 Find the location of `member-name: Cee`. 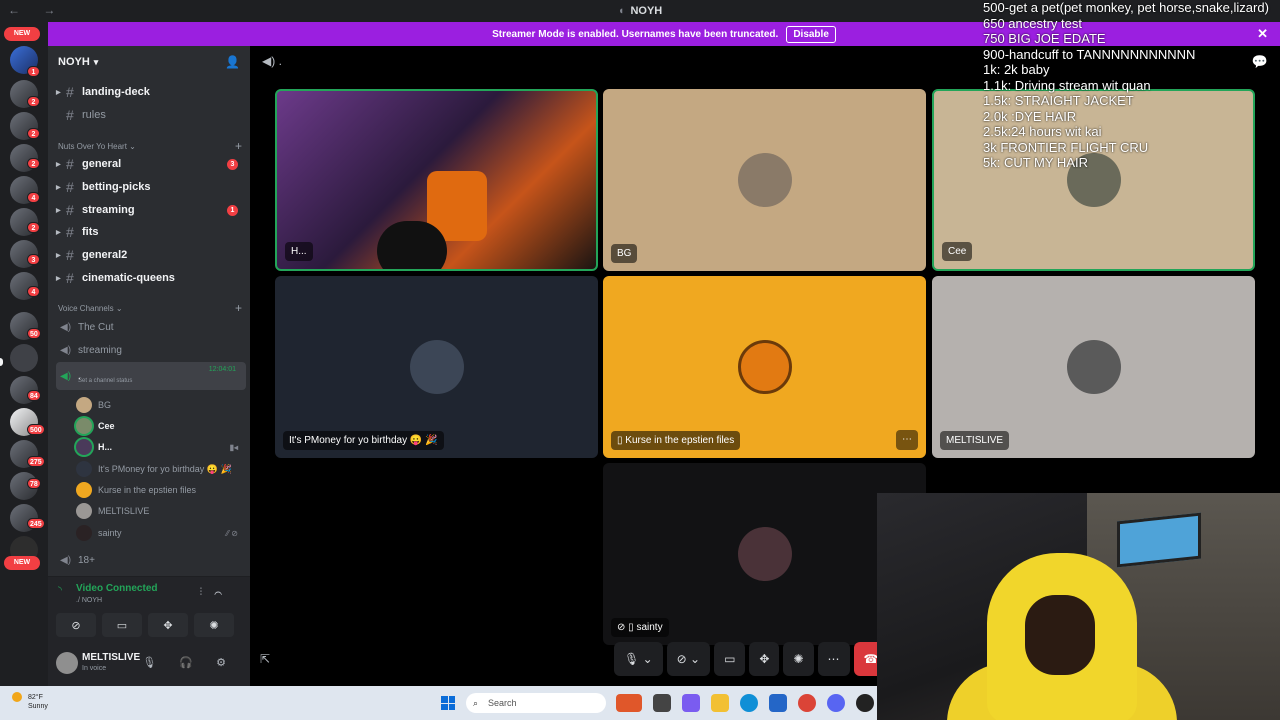

member-name: Cee is located at coordinates (106, 426).